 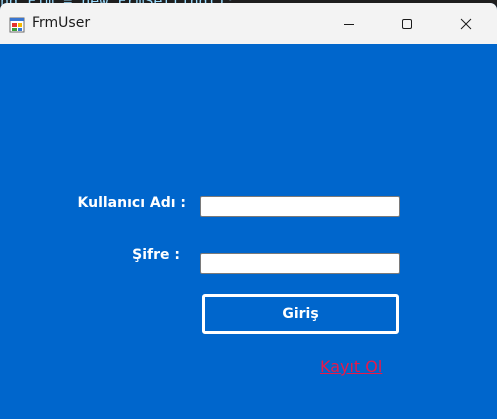 I want to click on title-bar: FrmUser, so click(x=248, y=23).